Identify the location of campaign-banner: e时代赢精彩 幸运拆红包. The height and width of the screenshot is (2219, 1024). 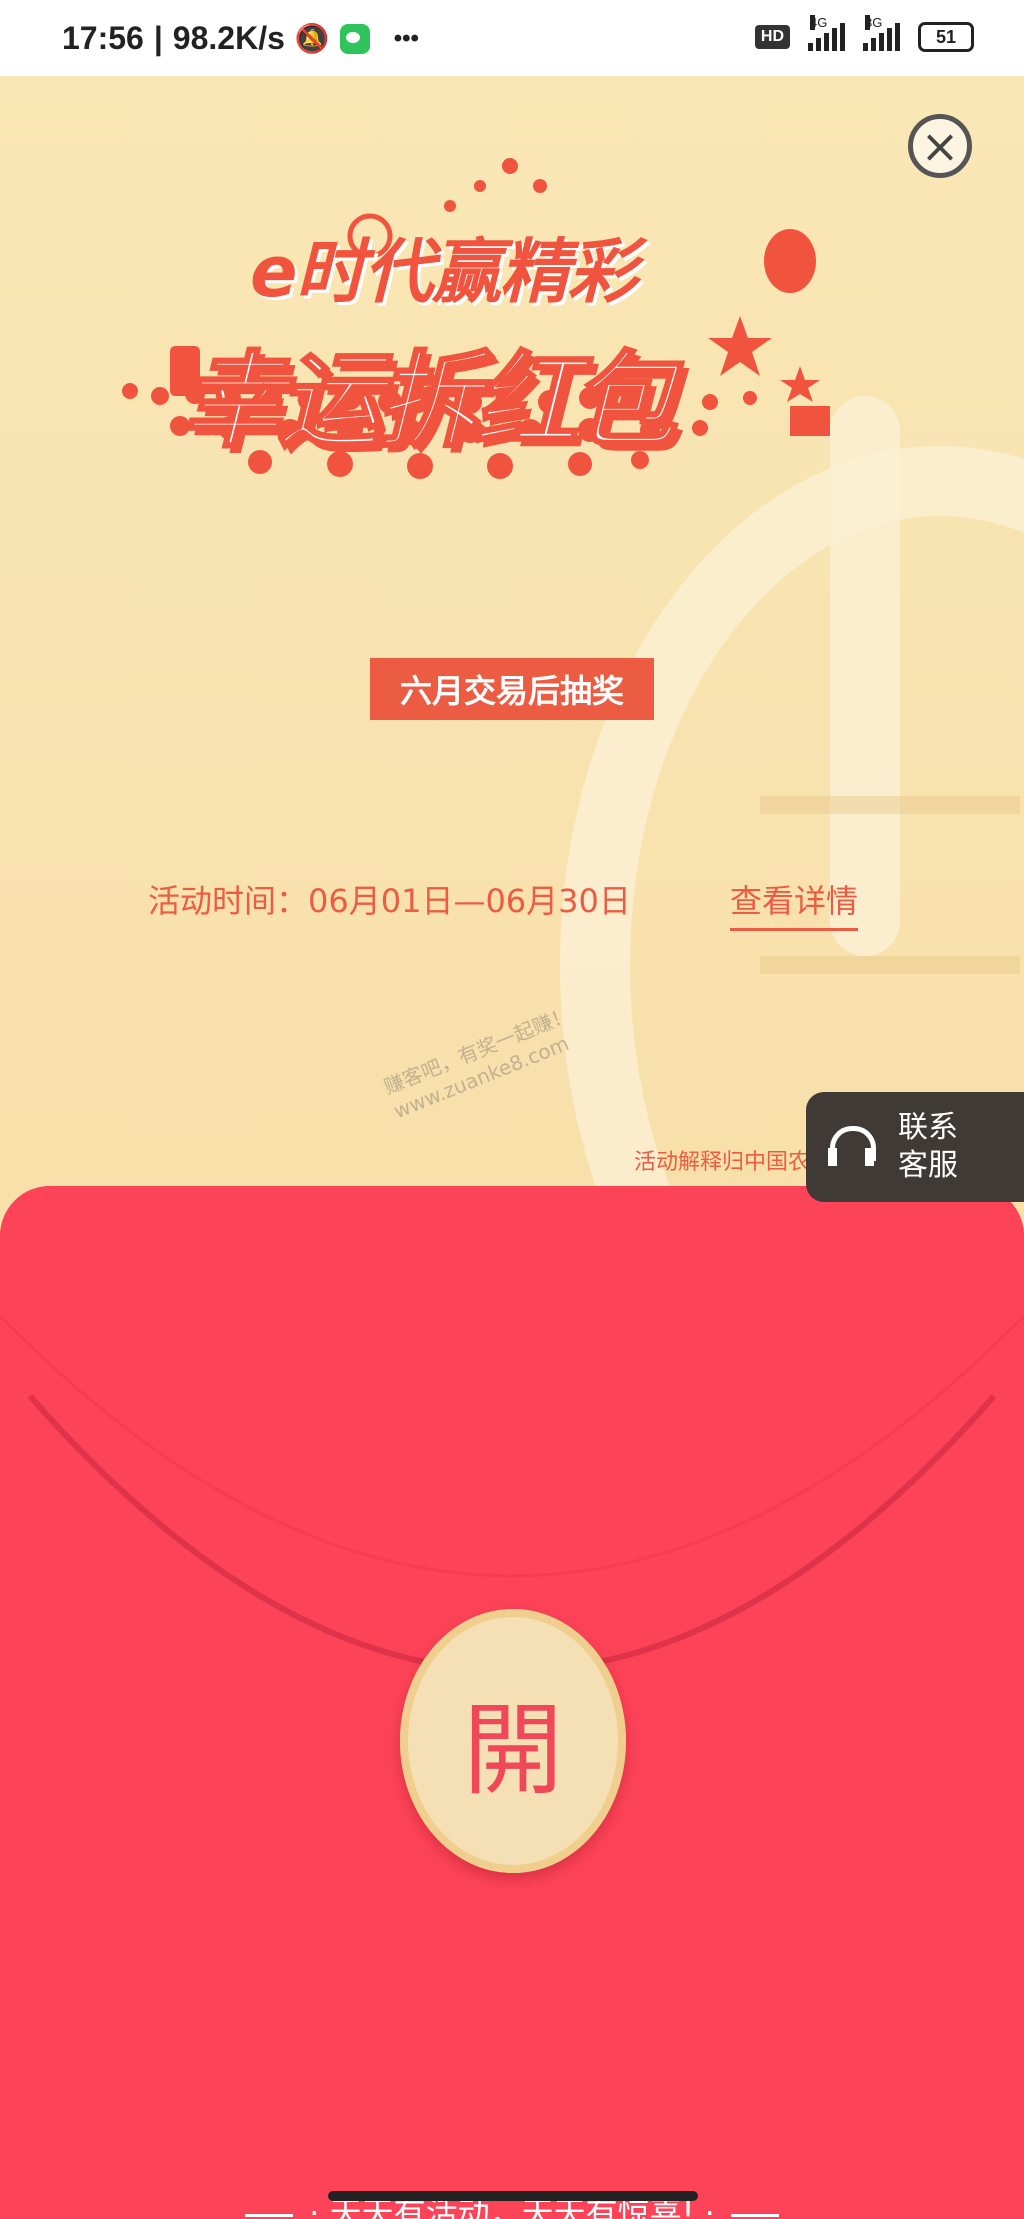
(510, 306).